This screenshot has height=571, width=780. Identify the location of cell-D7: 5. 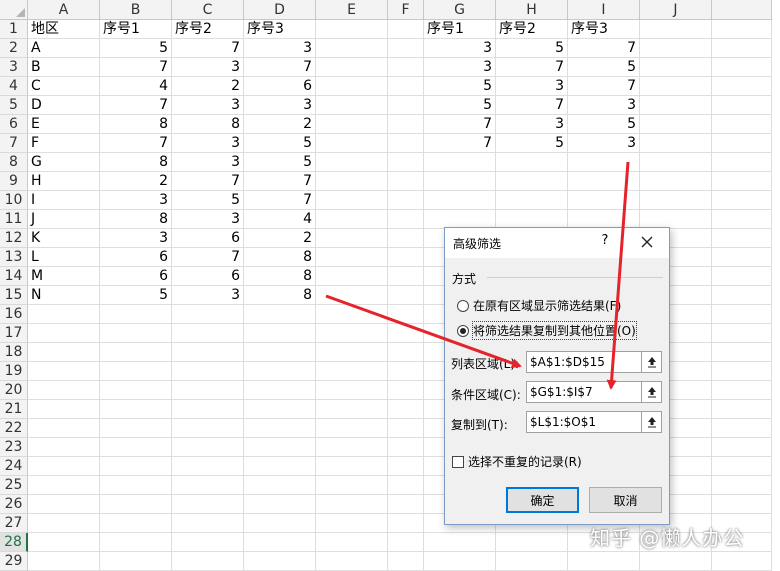
(280, 143).